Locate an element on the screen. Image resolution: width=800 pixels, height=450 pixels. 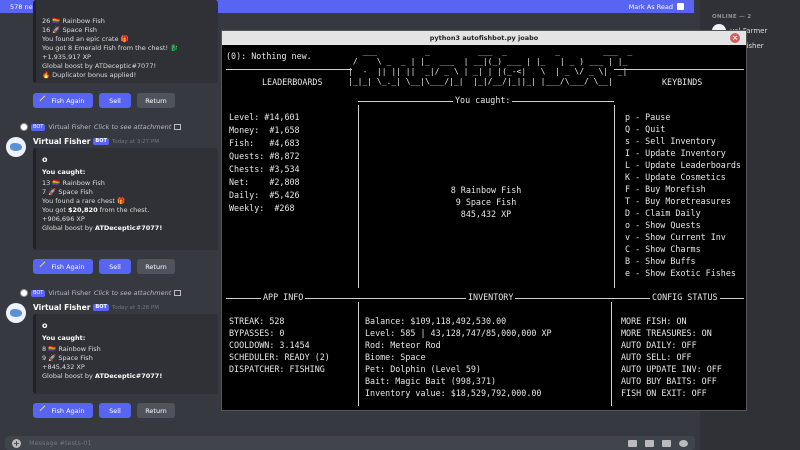
config-row: AUTO SELL: OFF is located at coordinates (656, 357).